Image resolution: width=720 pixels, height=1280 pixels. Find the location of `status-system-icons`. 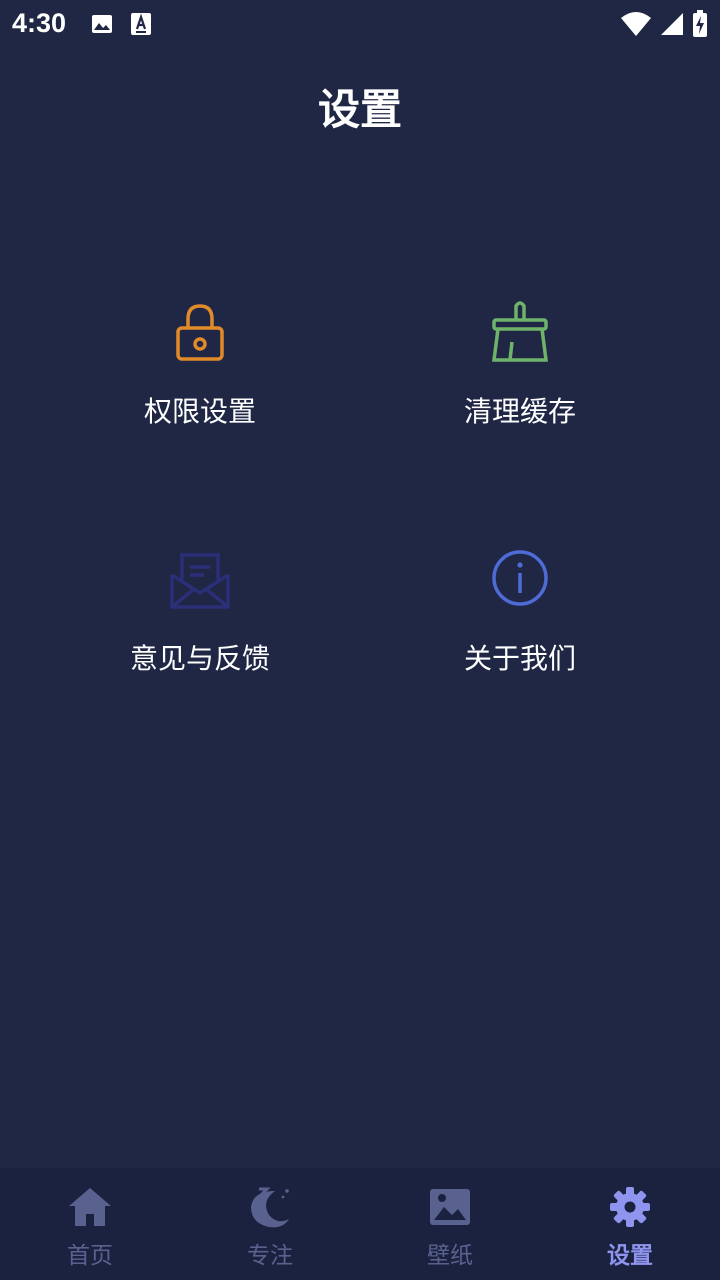

status-system-icons is located at coordinates (664, 26).